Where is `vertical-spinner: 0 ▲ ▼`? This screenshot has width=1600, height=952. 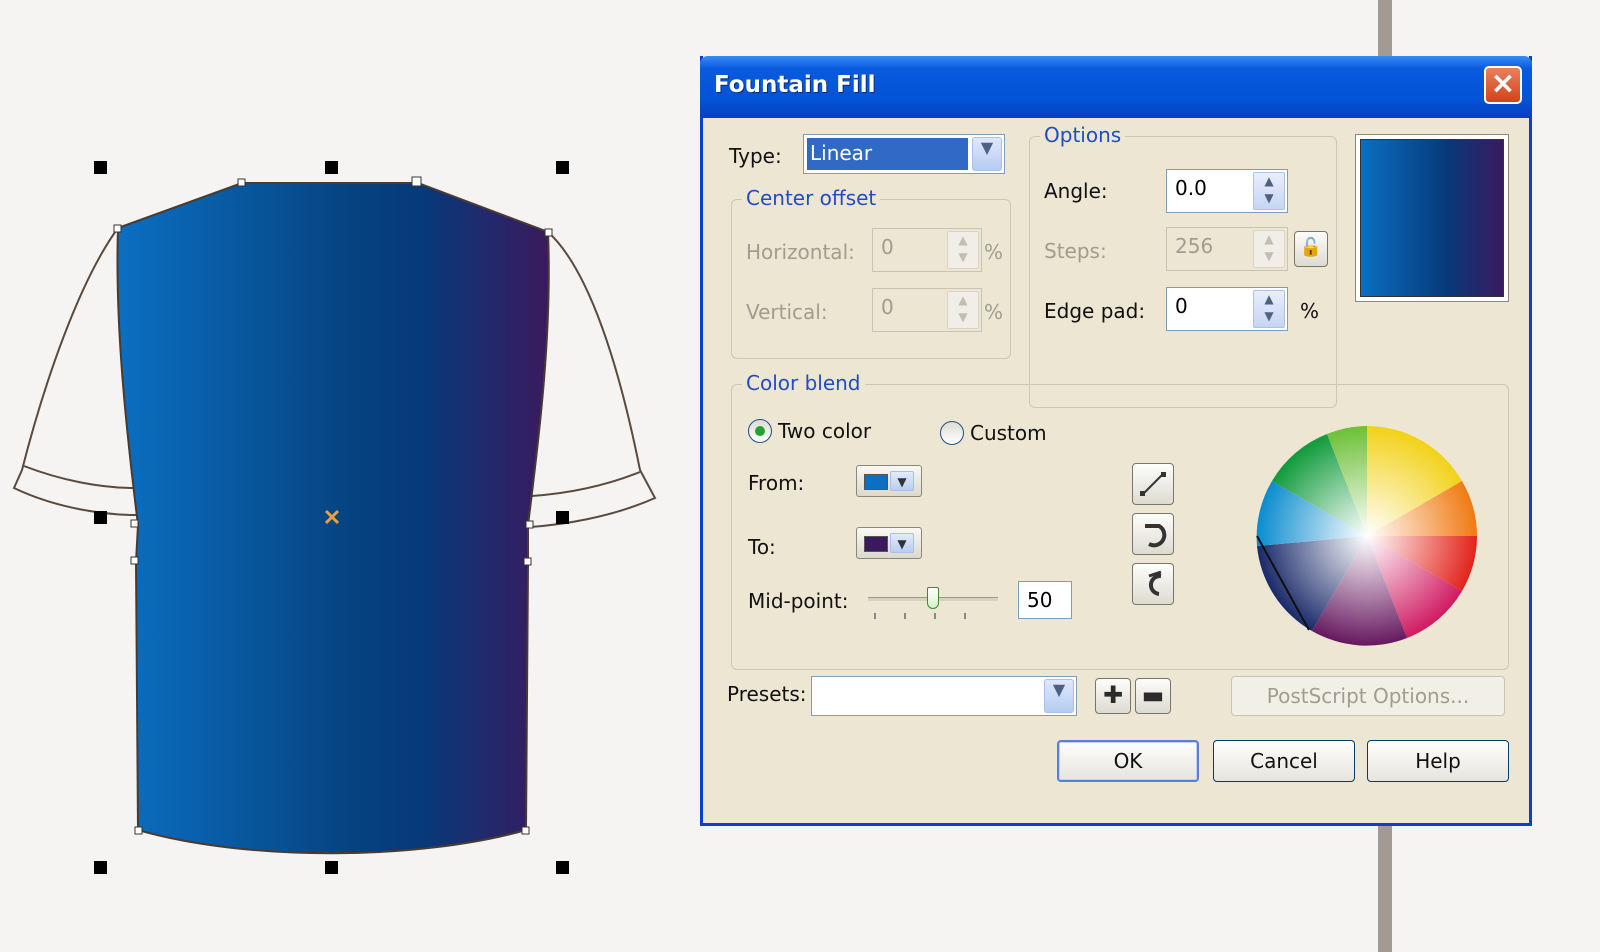 vertical-spinner: 0 ▲ ▼ is located at coordinates (927, 310).